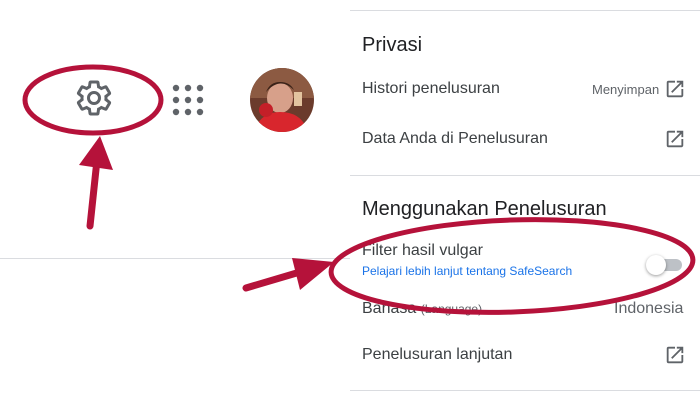 The image size is (700, 400). What do you see at coordinates (422, 250) in the screenshot?
I see `safesearch-label: Filter hasil vulgar` at bounding box center [422, 250].